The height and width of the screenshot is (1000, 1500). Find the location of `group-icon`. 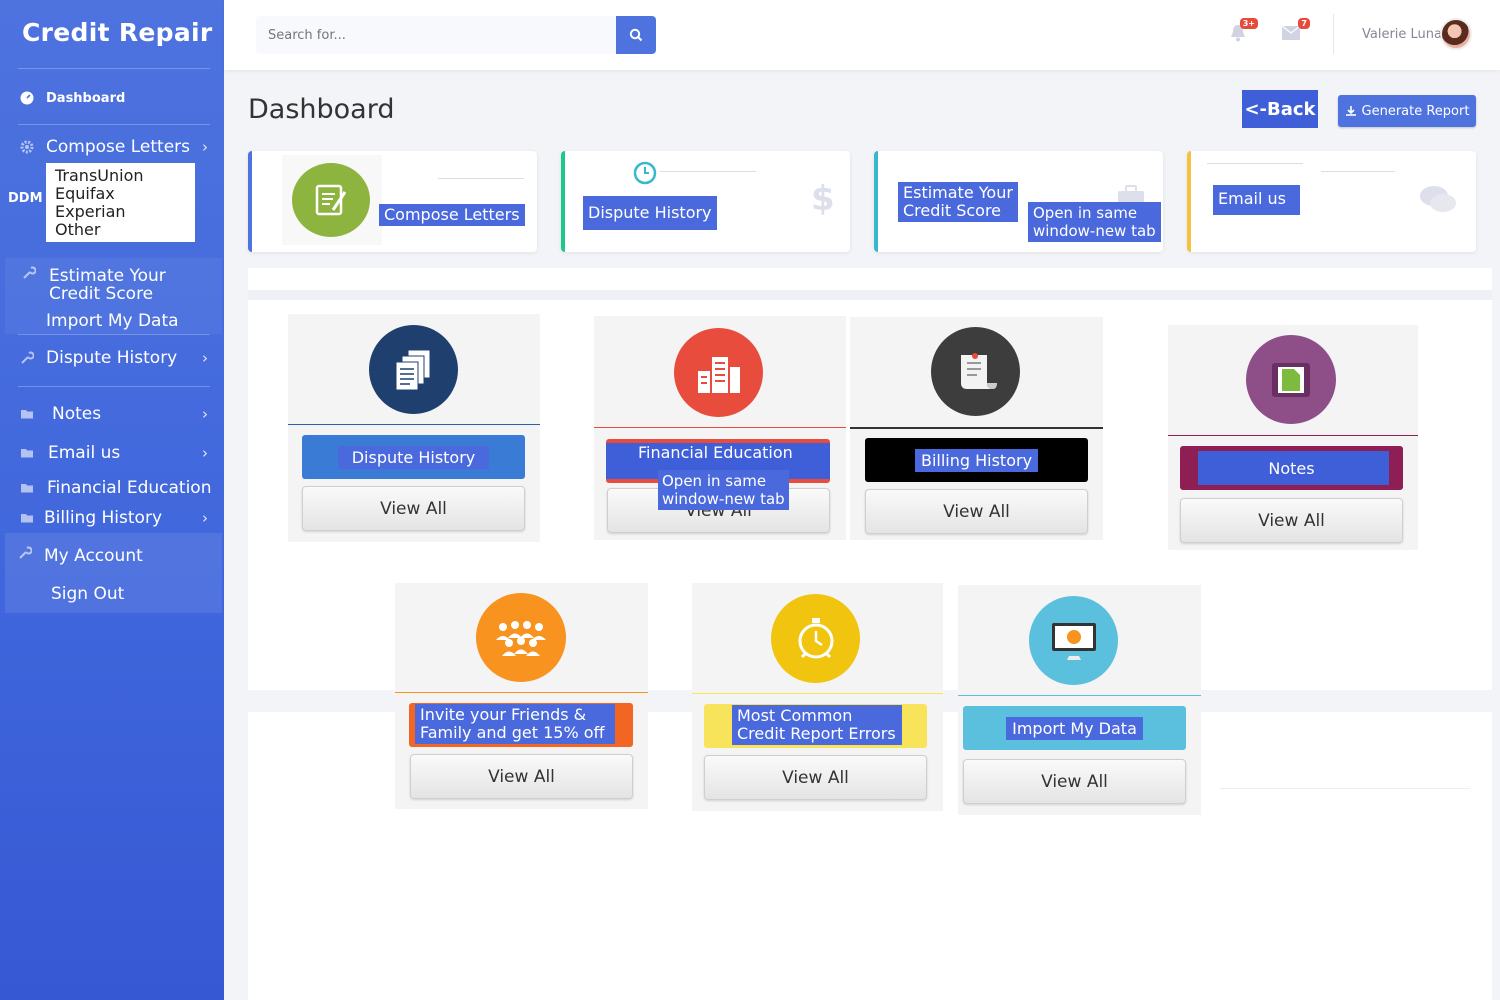

group-icon is located at coordinates (521, 637).